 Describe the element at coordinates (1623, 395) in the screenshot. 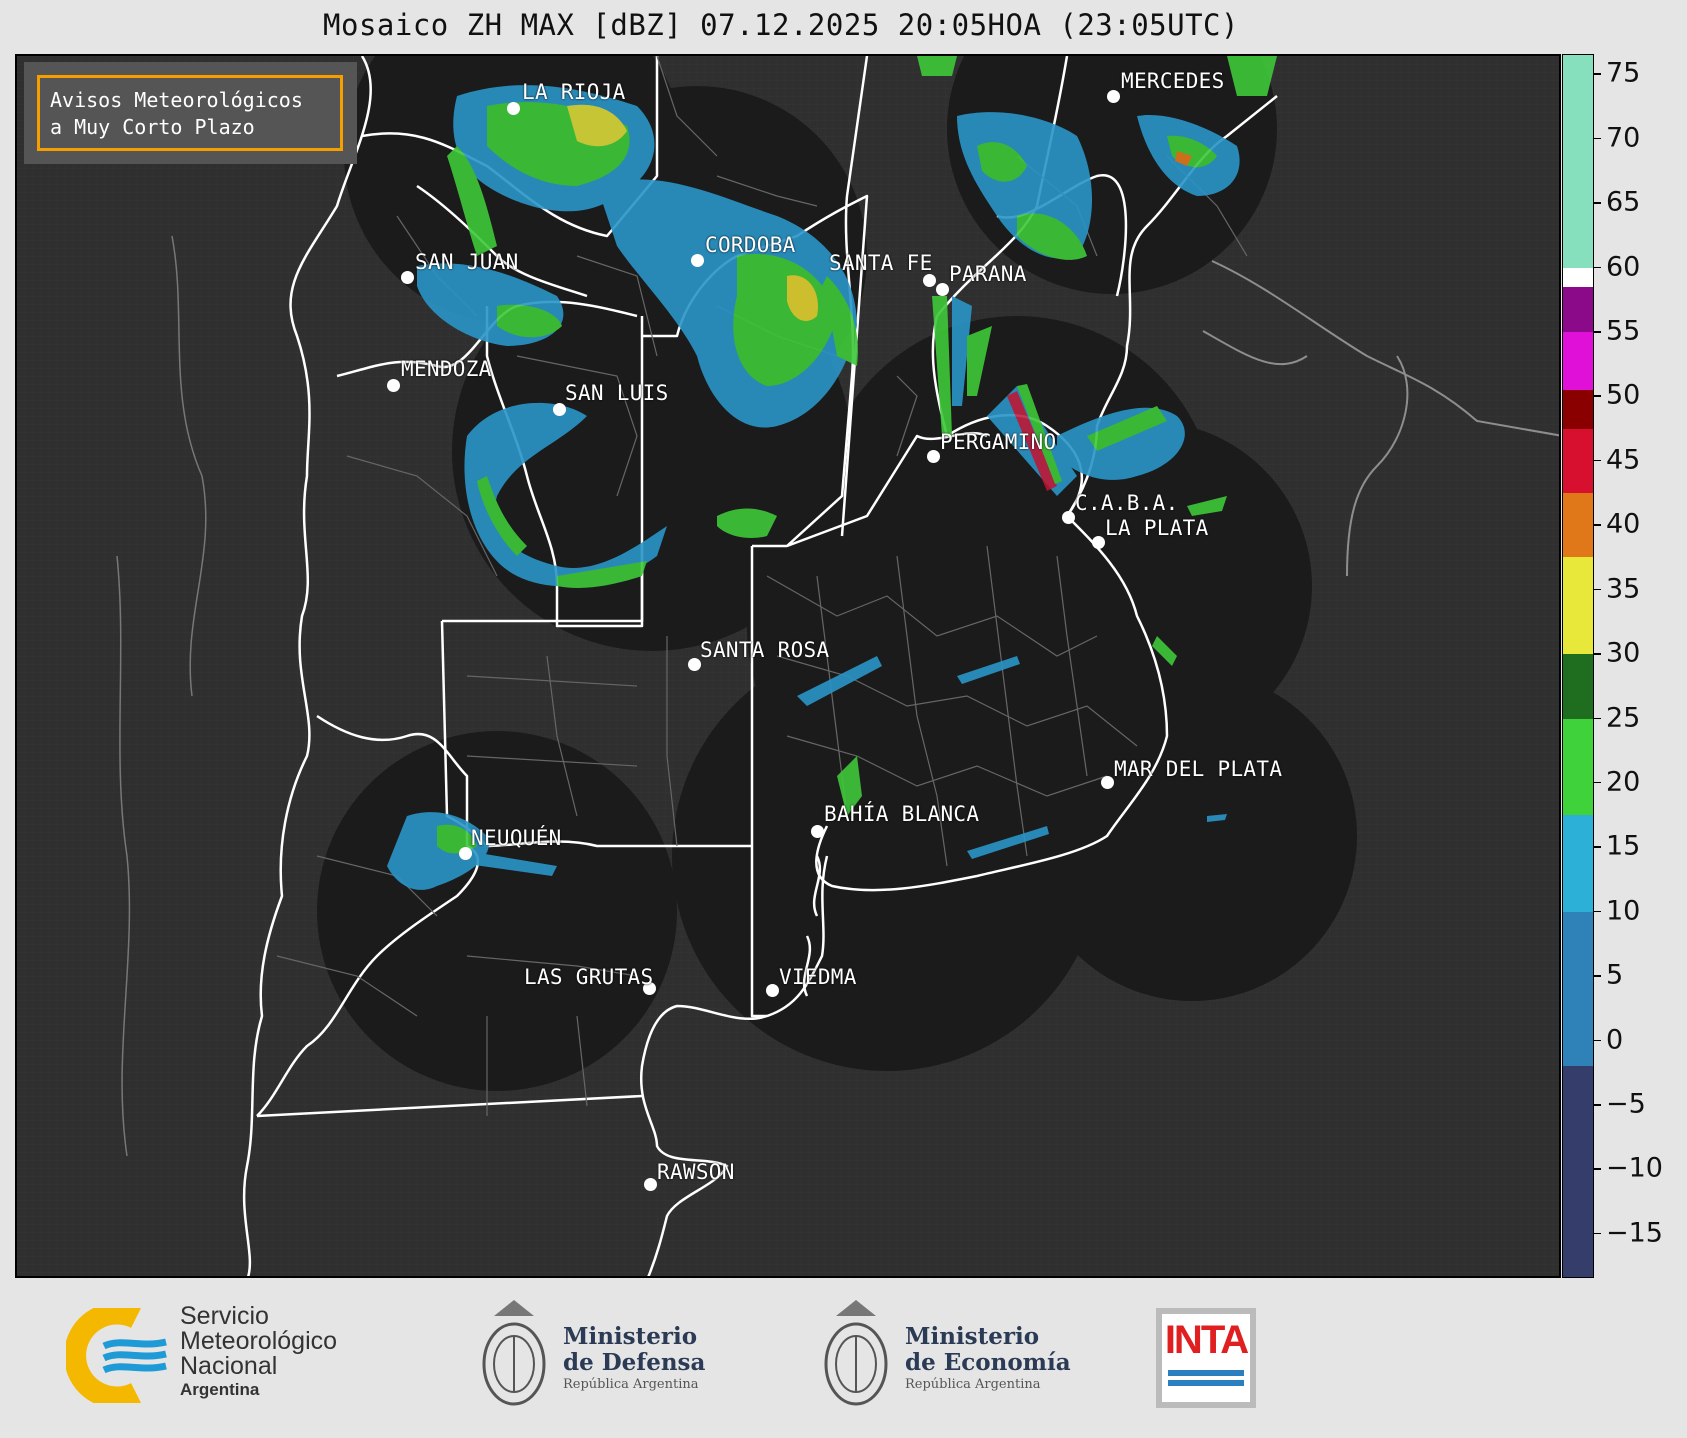

I see `colorbar-tick-label: 50` at that location.